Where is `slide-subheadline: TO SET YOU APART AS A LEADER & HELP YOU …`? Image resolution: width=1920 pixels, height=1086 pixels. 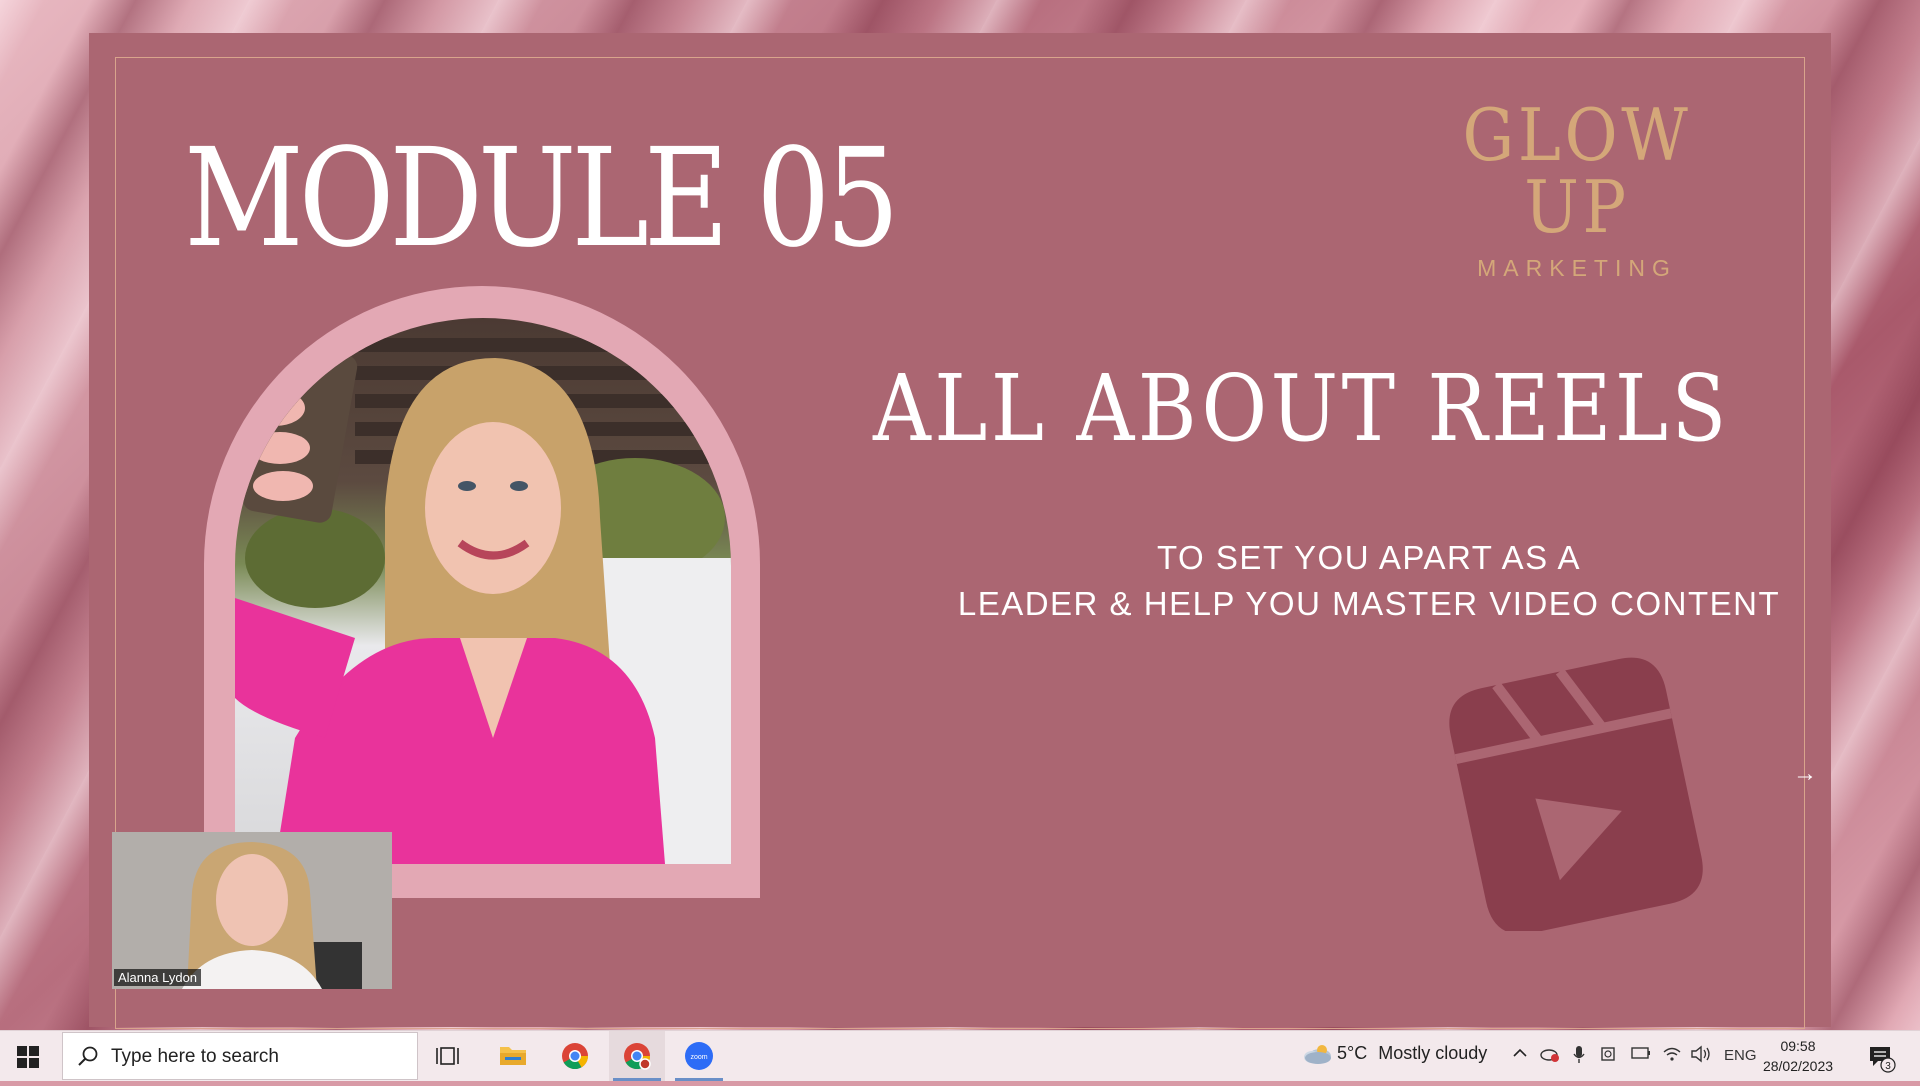 slide-subheadline: TO SET YOU APART AS A LEADER & HELP YOU … is located at coordinates (1369, 581).